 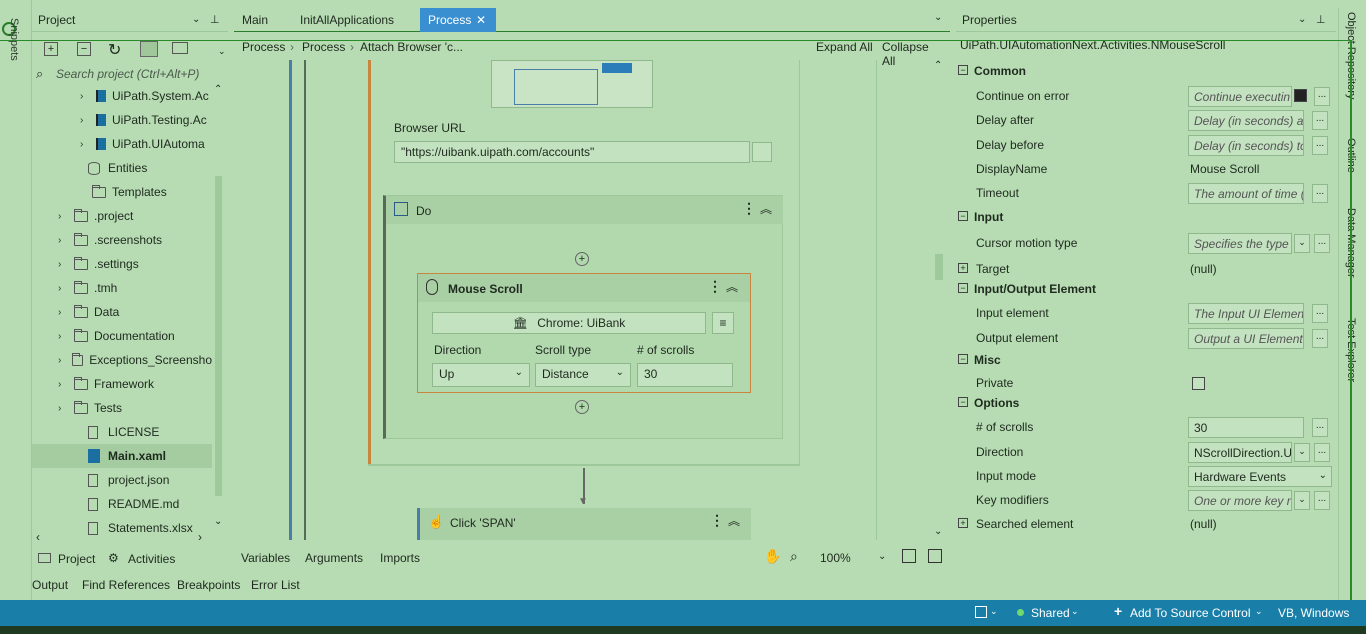 I want to click on property-select: Hardware Events ⌄, so click(x=1260, y=476).